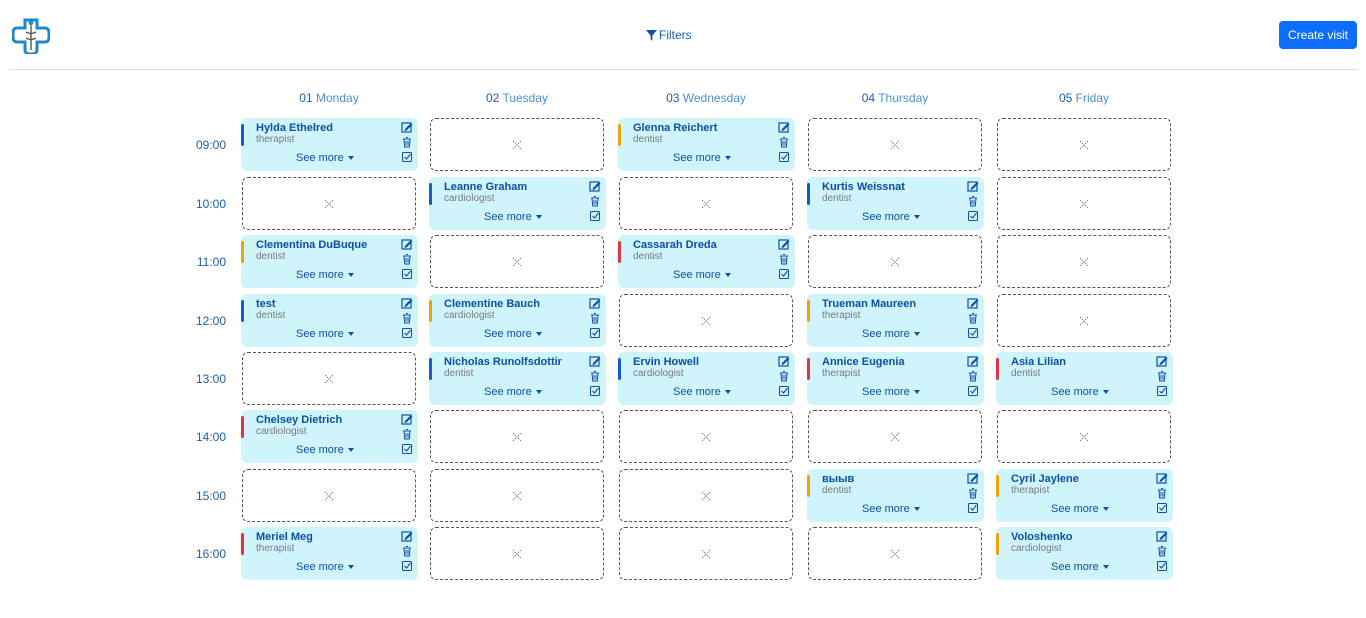 The width and height of the screenshot is (1366, 618). Describe the element at coordinates (329, 144) in the screenshot. I see `visit-card: Hylda Ethelred therapist See more` at that location.